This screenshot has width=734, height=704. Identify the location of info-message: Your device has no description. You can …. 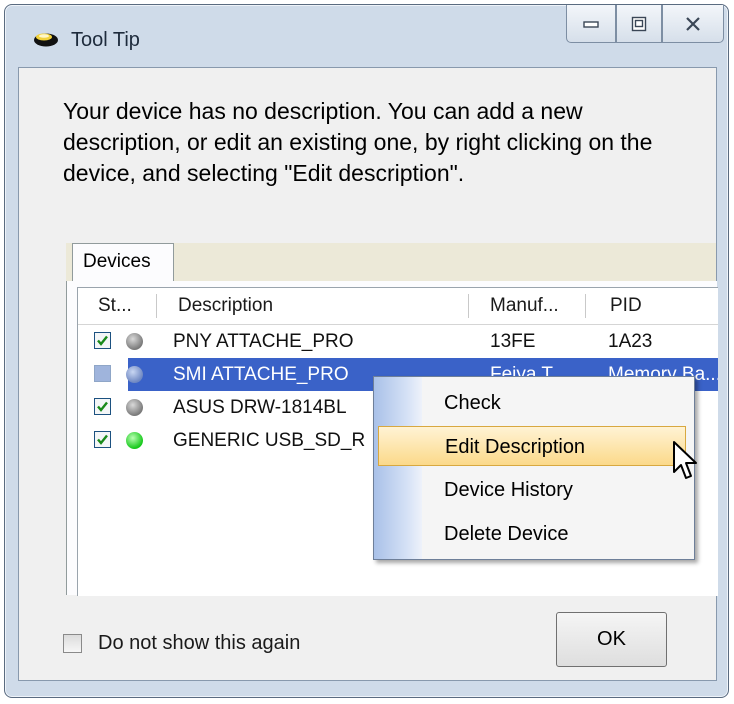
(358, 142).